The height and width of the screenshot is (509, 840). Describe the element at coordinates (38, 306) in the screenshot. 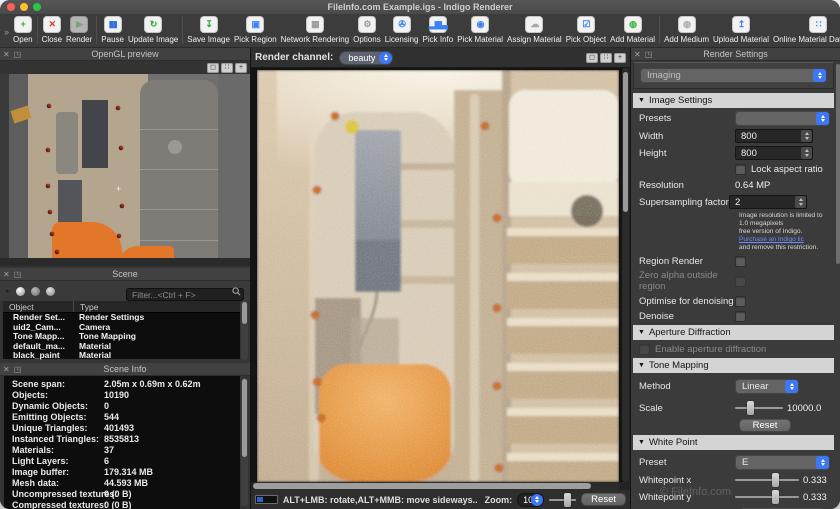

I see `column-header-object: Object` at that location.